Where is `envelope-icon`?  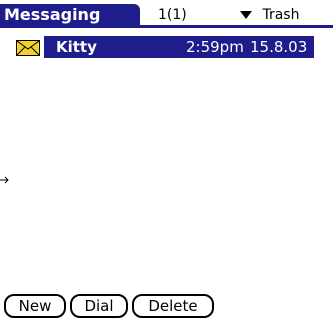 envelope-icon is located at coordinates (28, 48).